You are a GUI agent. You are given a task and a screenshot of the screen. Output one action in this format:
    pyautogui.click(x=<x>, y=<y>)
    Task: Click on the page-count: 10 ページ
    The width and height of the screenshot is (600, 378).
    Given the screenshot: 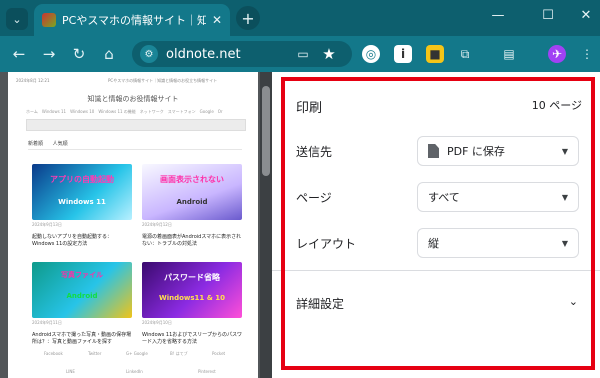 What is the action you would take?
    pyautogui.click(x=556, y=105)
    